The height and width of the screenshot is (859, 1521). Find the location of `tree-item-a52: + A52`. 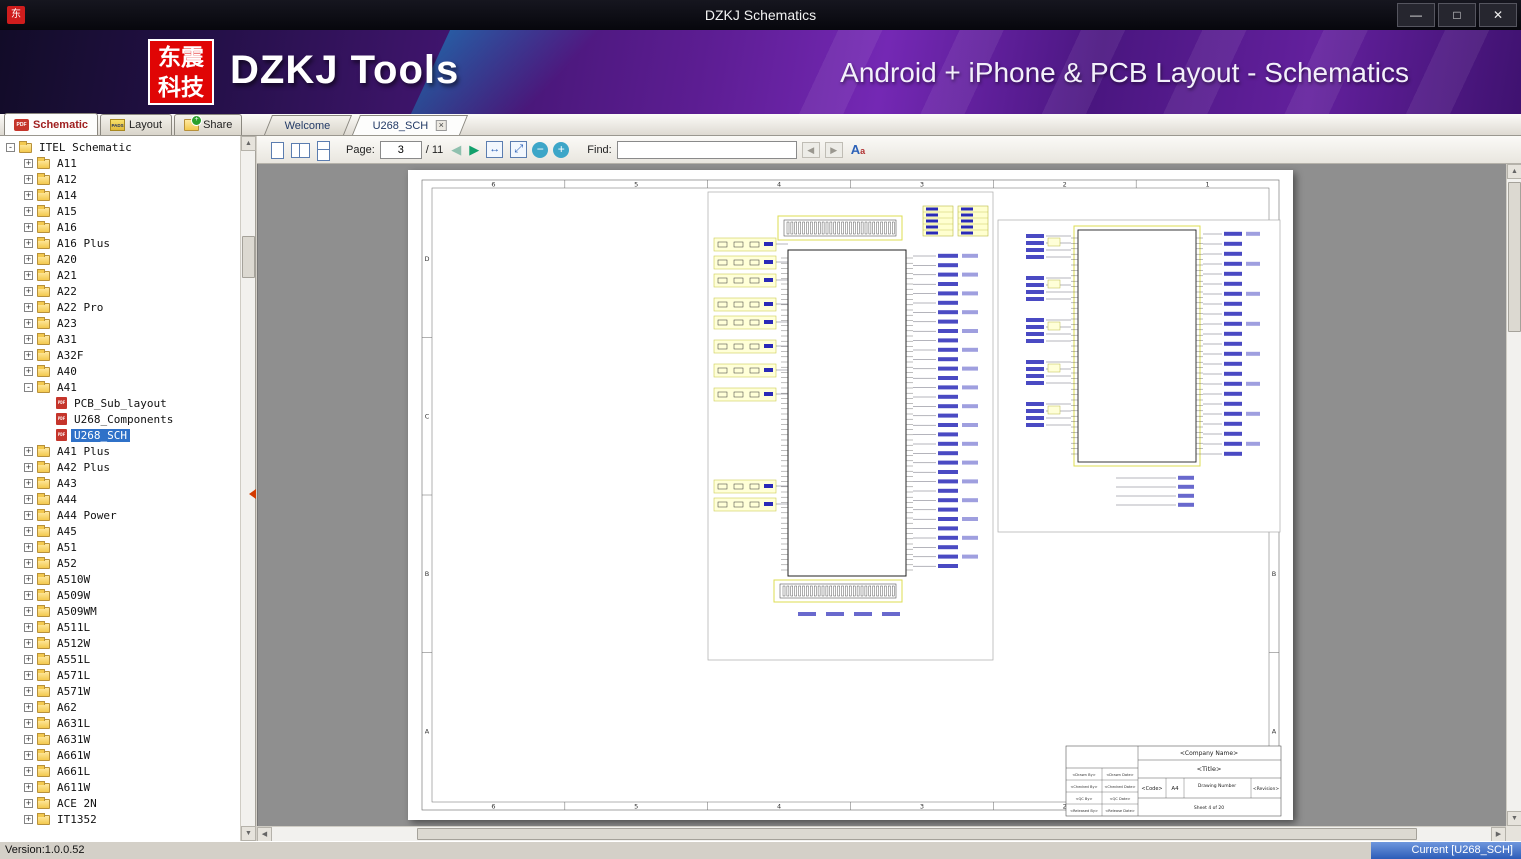

tree-item-a52: + A52 is located at coordinates (120, 563).